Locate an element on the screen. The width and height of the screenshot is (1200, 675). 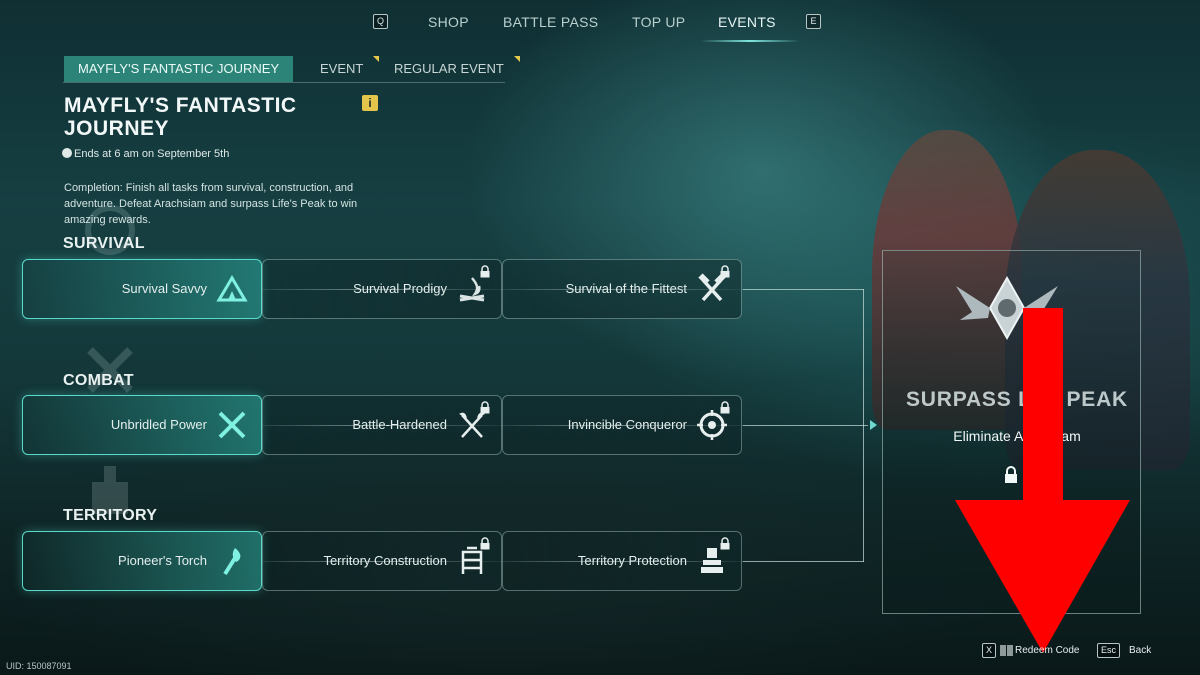
task-unbridled-power: Unbridled Power is located at coordinates (142, 425).